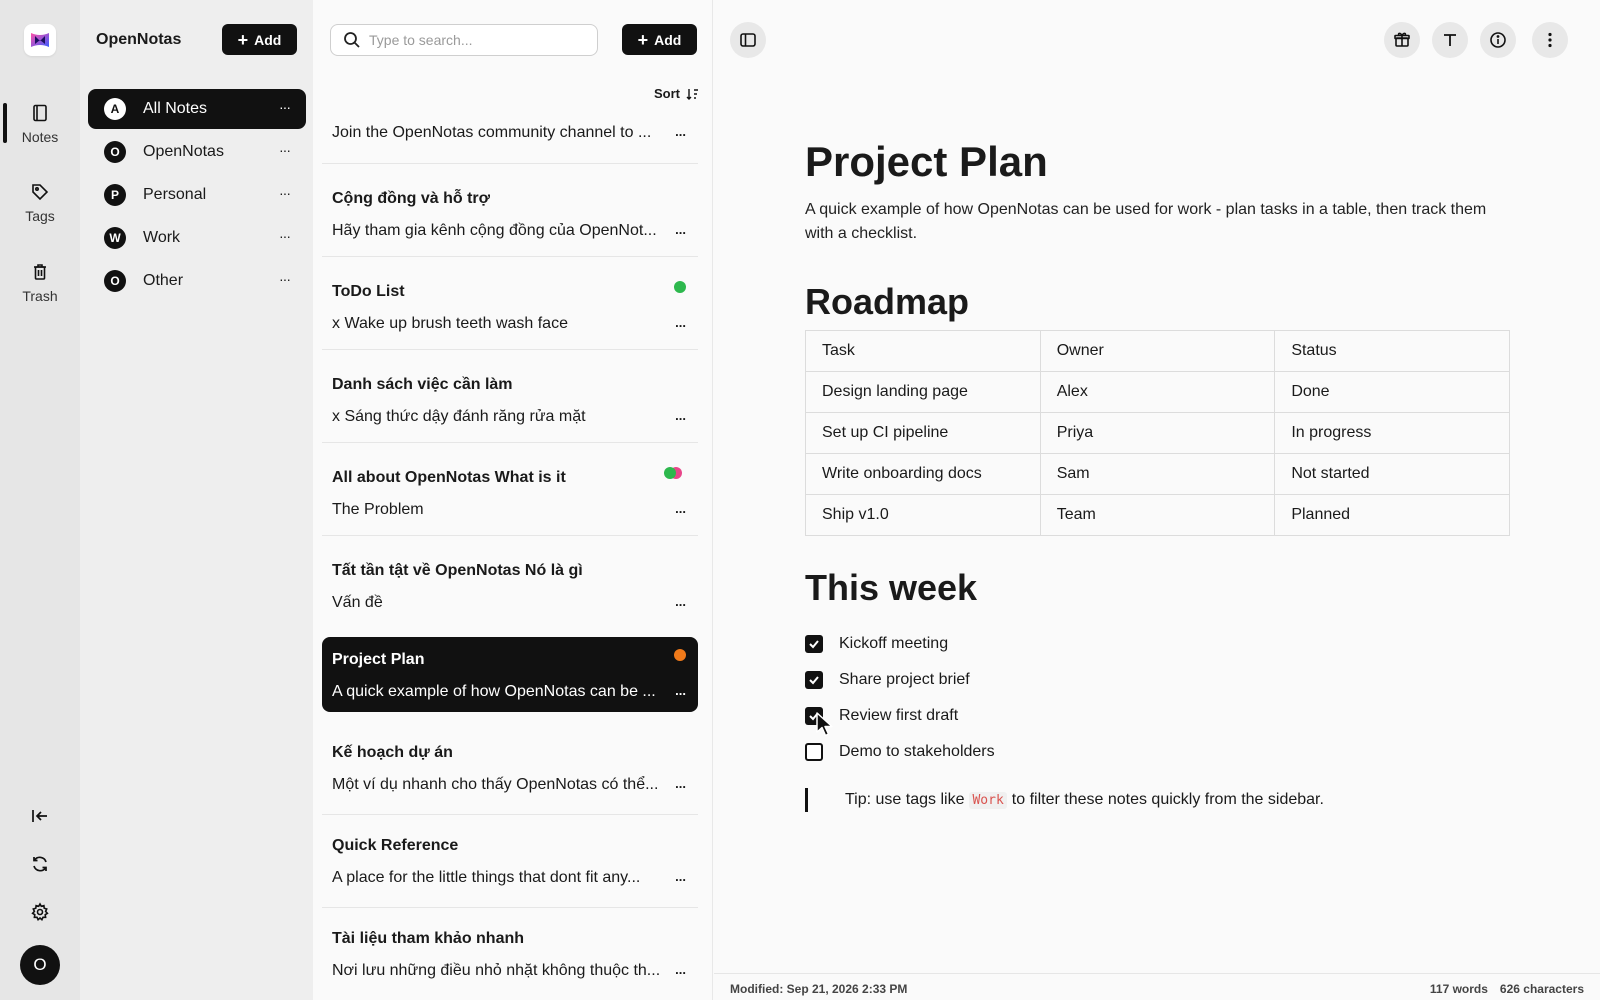 The image size is (1600, 1000). Describe the element at coordinates (357, 602) in the screenshot. I see `note-preview: Vấn đề` at that location.